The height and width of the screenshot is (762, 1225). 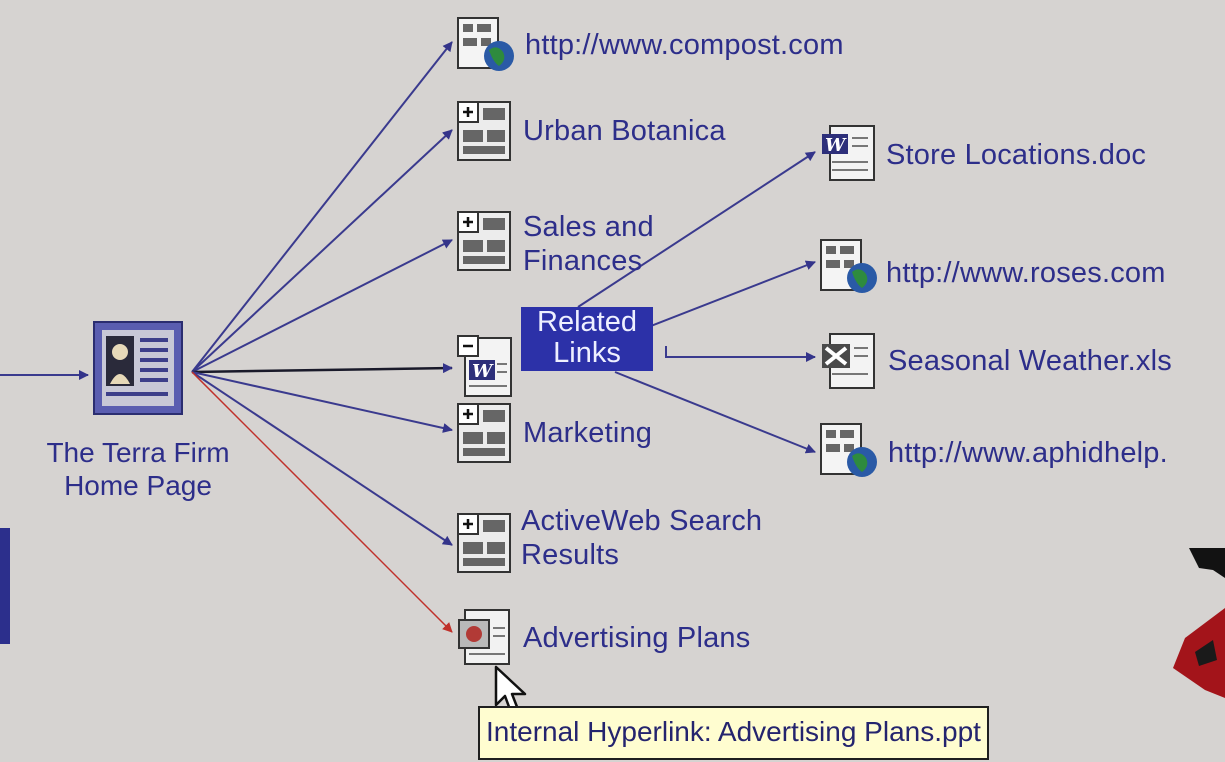 What do you see at coordinates (588, 244) in the screenshot?
I see `node-label: Sales and Finances` at bounding box center [588, 244].